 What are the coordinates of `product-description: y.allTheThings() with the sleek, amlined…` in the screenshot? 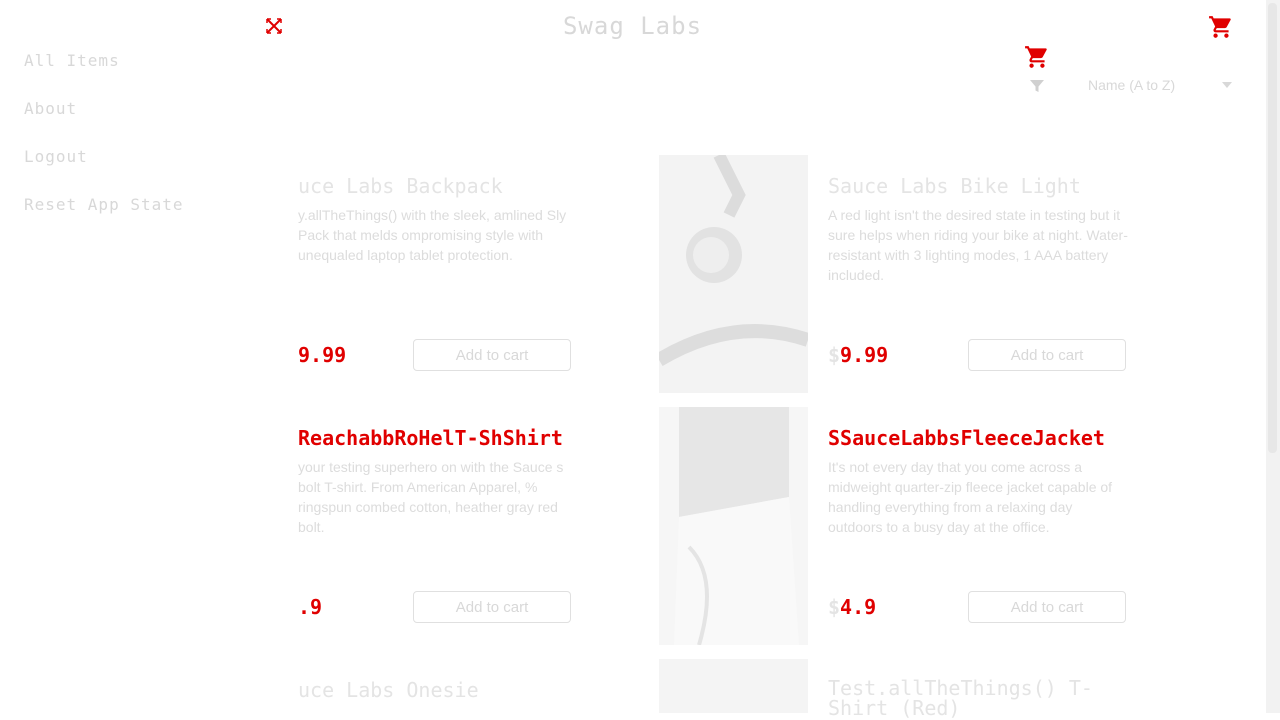 It's located at (432, 235).